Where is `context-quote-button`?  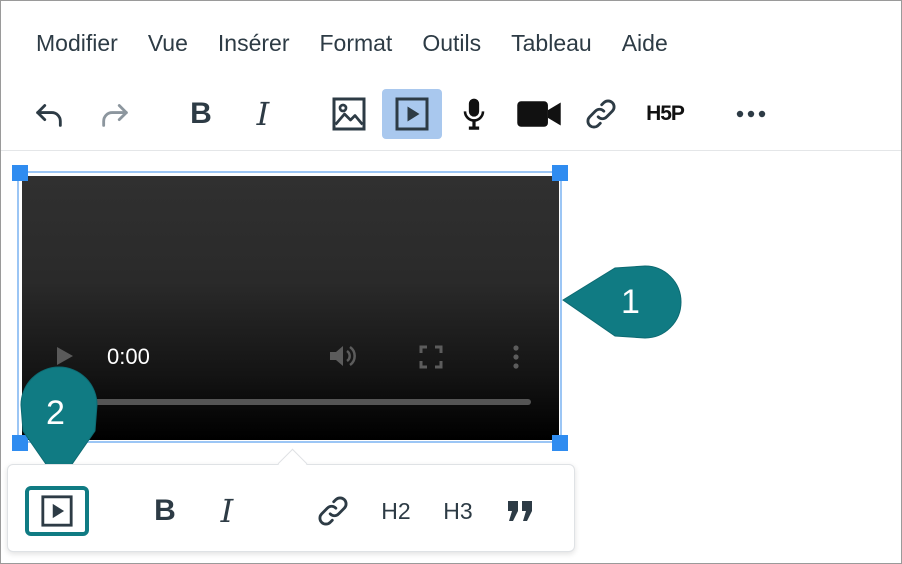 context-quote-button is located at coordinates (521, 511).